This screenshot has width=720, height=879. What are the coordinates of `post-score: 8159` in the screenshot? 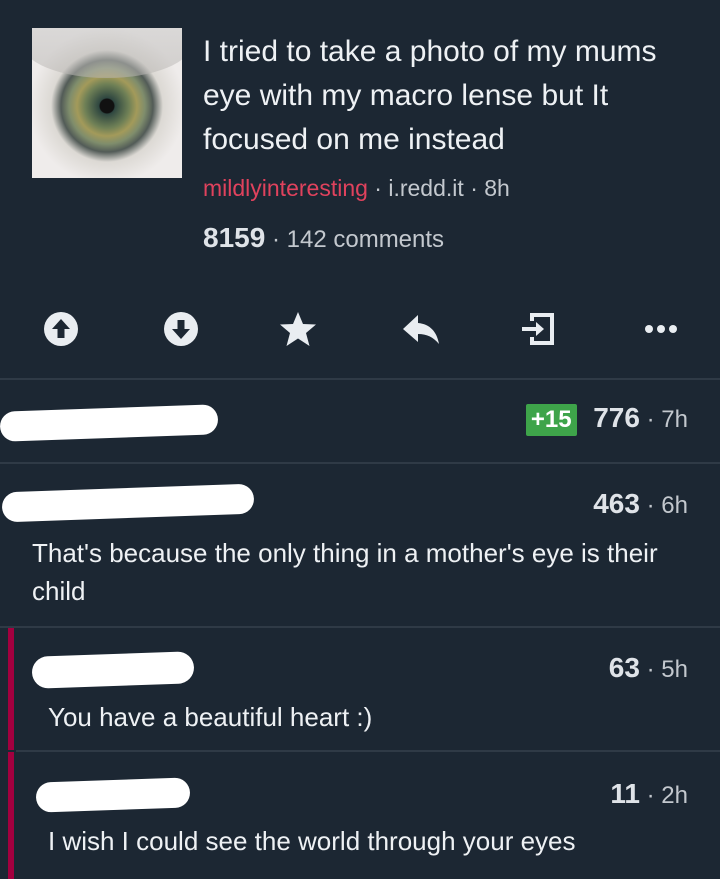 It's located at (234, 237).